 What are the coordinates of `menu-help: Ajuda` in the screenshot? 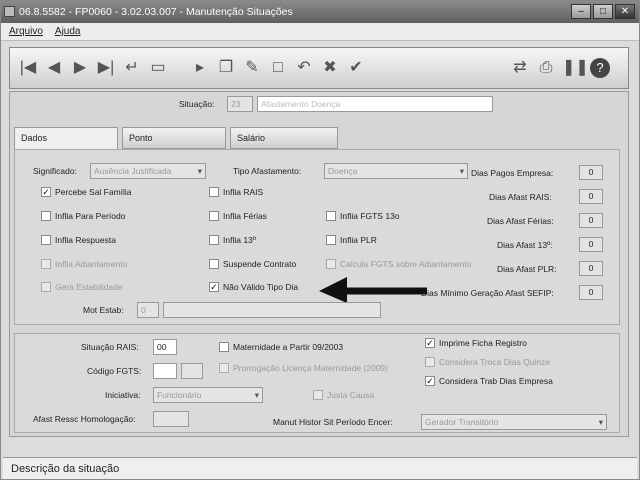 It's located at (68, 31).